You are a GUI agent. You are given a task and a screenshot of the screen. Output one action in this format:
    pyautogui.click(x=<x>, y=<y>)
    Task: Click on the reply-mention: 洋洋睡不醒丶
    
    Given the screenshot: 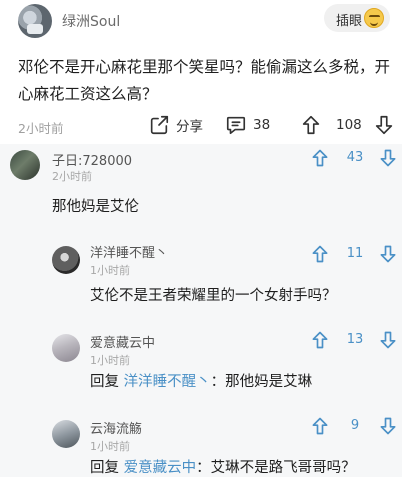 What is the action you would take?
    pyautogui.click(x=167, y=382)
    